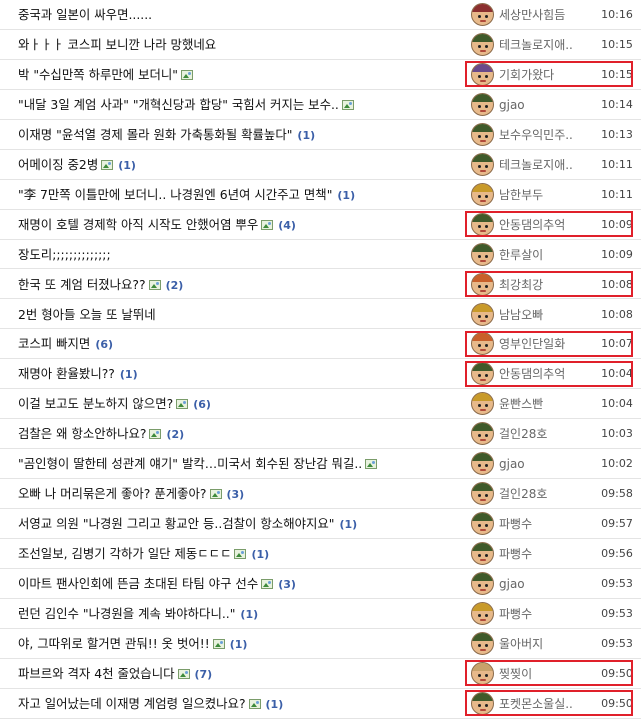 Image resolution: width=641 pixels, height=724 pixels. I want to click on author-nickname: 찢찢이, so click(515, 674).